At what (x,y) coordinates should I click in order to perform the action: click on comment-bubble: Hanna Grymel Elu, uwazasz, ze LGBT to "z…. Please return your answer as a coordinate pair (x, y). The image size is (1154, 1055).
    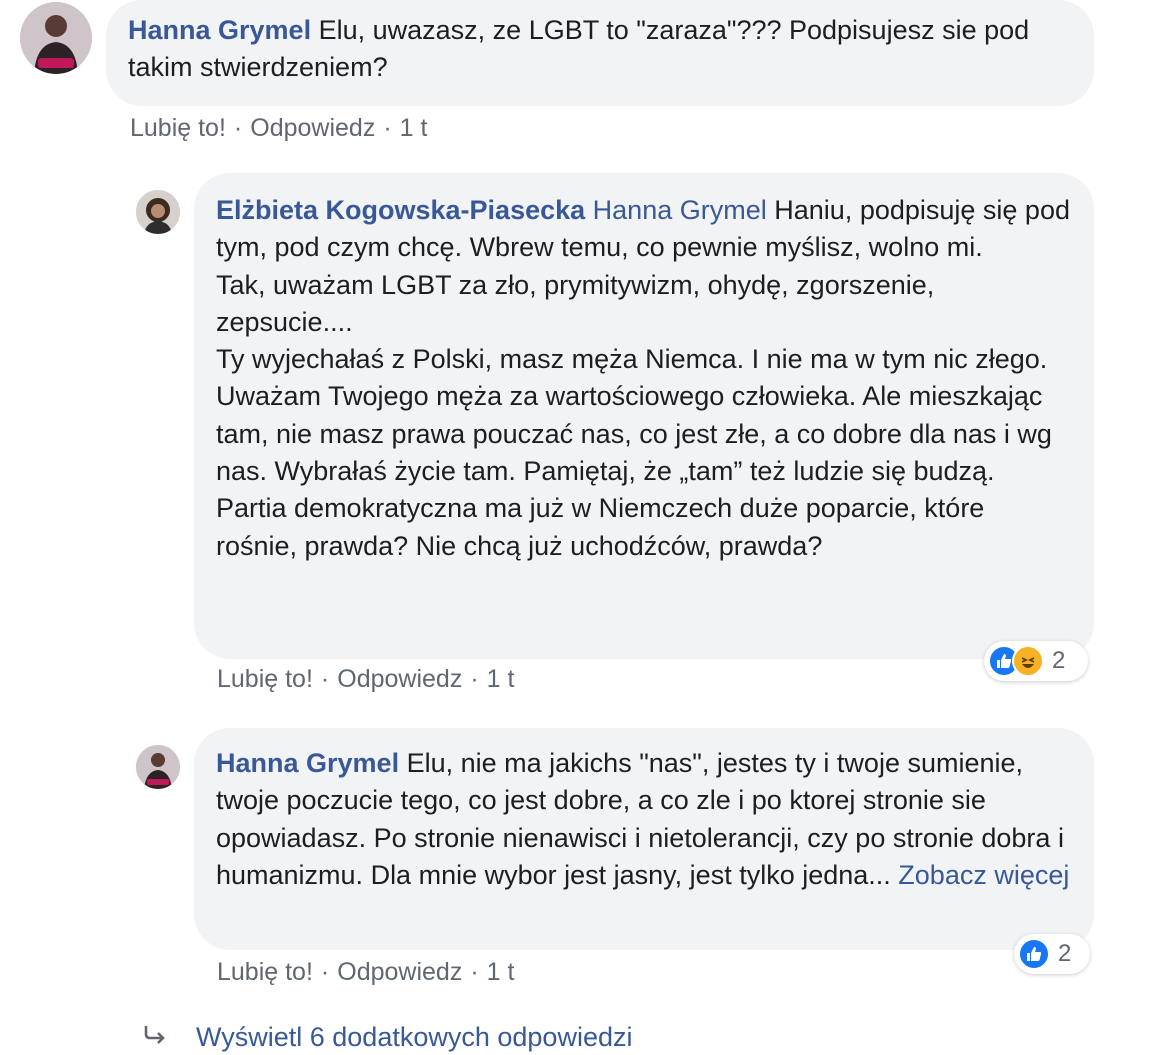
    Looking at the image, I should click on (600, 53).